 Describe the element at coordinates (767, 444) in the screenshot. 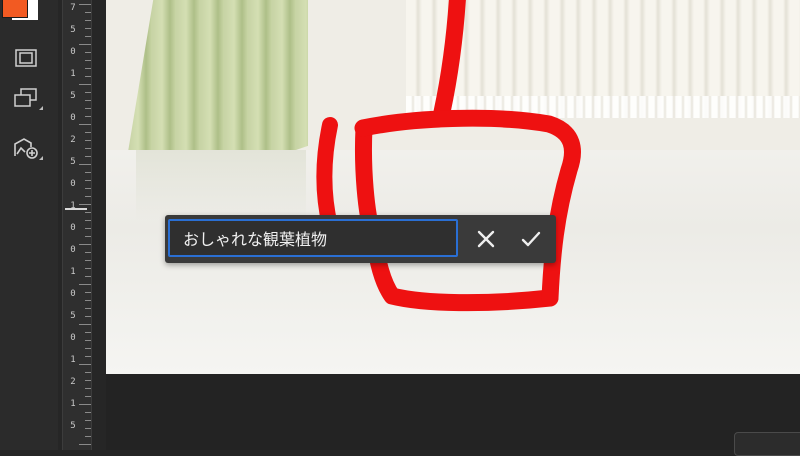

I see `collapsed-panel-tab` at that location.